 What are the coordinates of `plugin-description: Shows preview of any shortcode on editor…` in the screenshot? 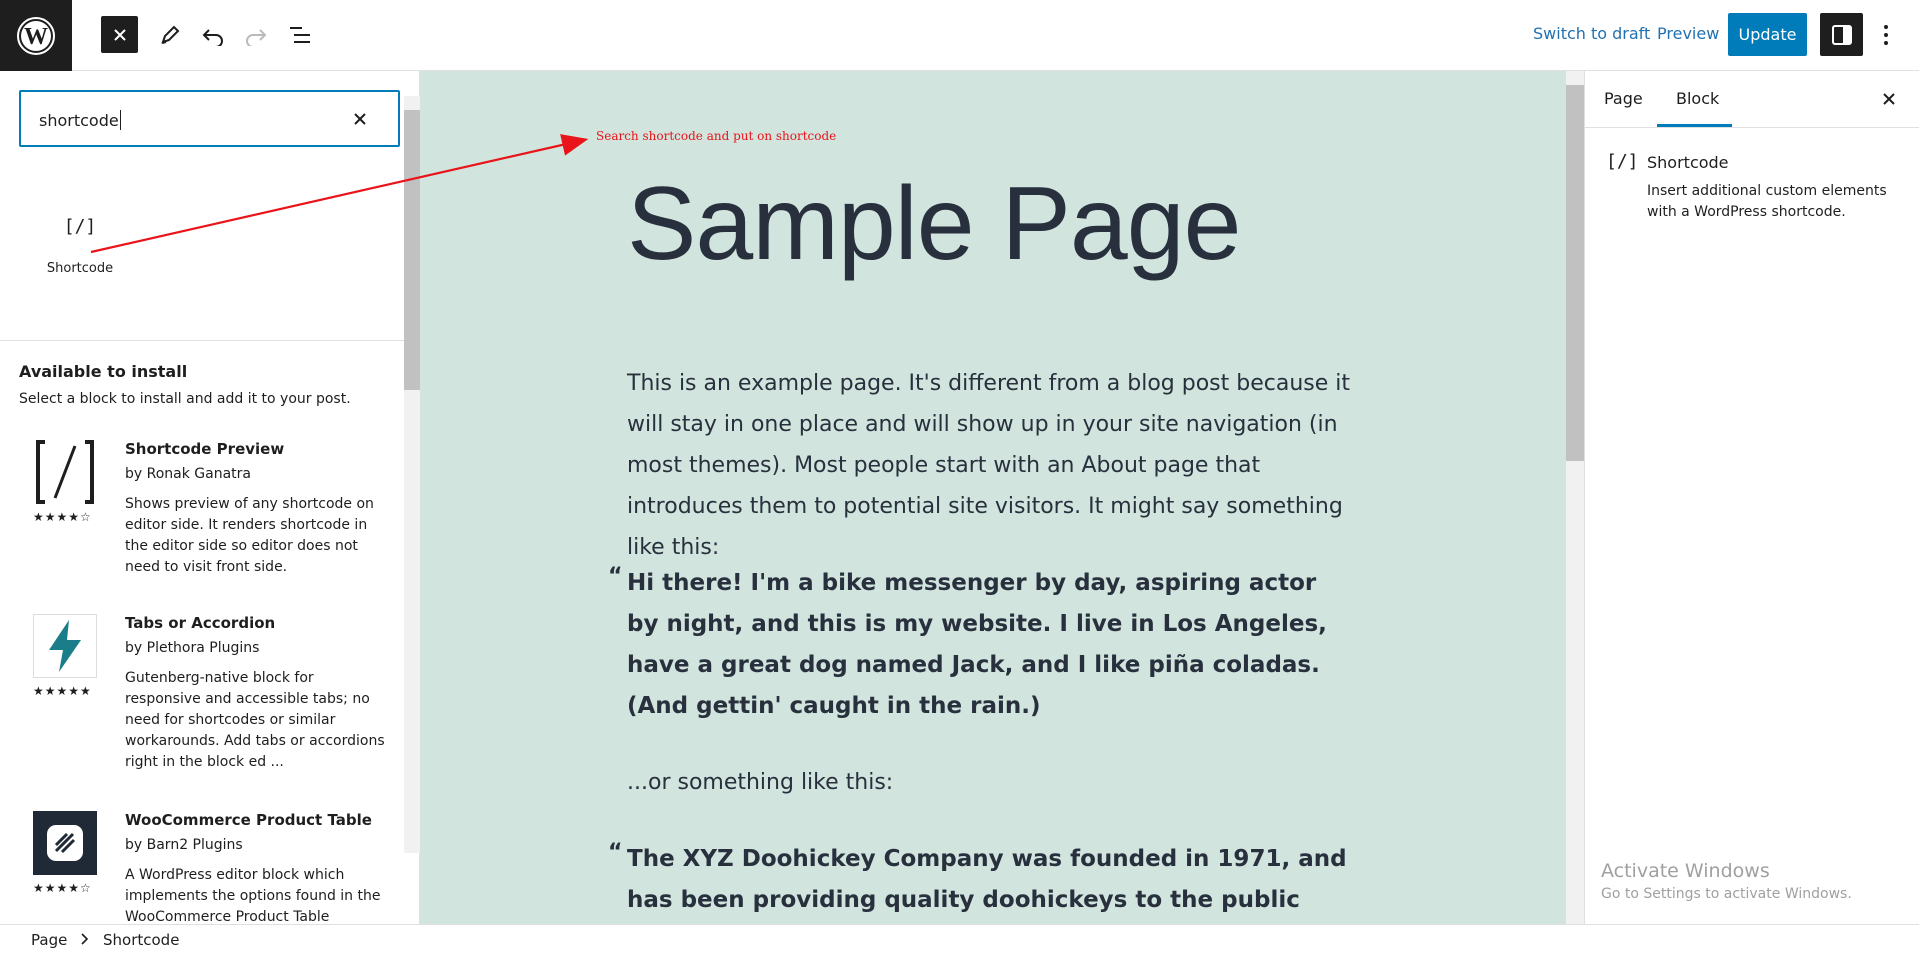 It's located at (249, 535).